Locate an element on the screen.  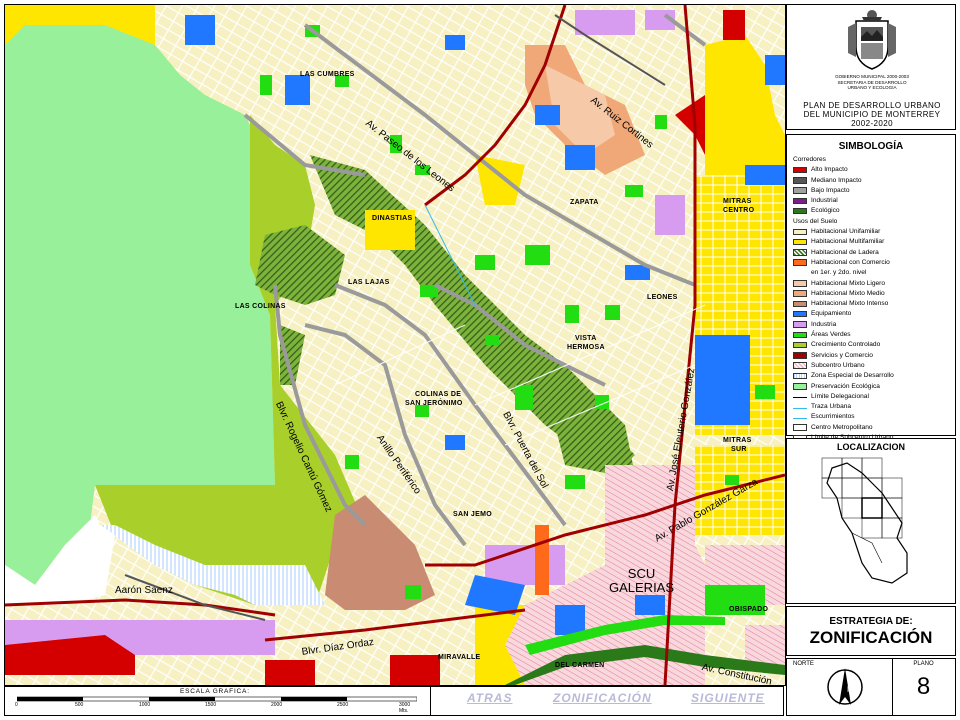
nav-current-link: ZONIFICACIÓN is located at coordinates (602, 698).